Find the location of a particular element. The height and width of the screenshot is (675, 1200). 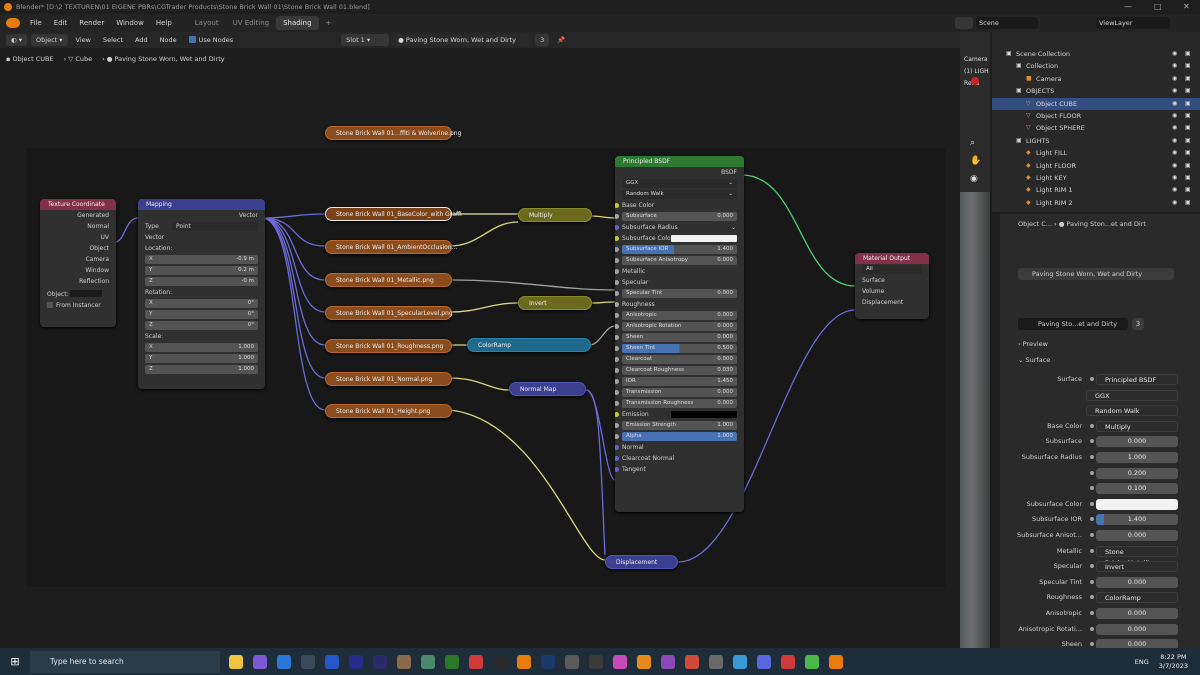

bsdf-input-row: Anisotropic Rotation 0.000 is located at coordinates (679, 326).